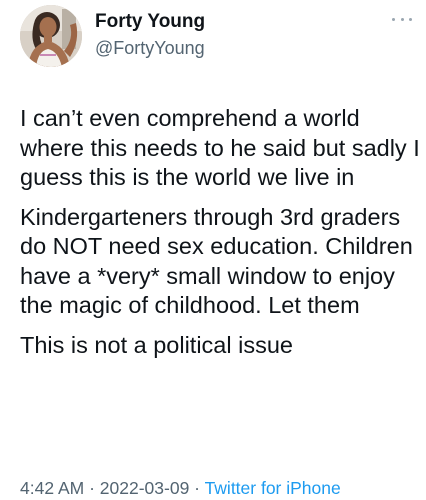  I want to click on tweet-time: 4:42 AM, so click(52, 488).